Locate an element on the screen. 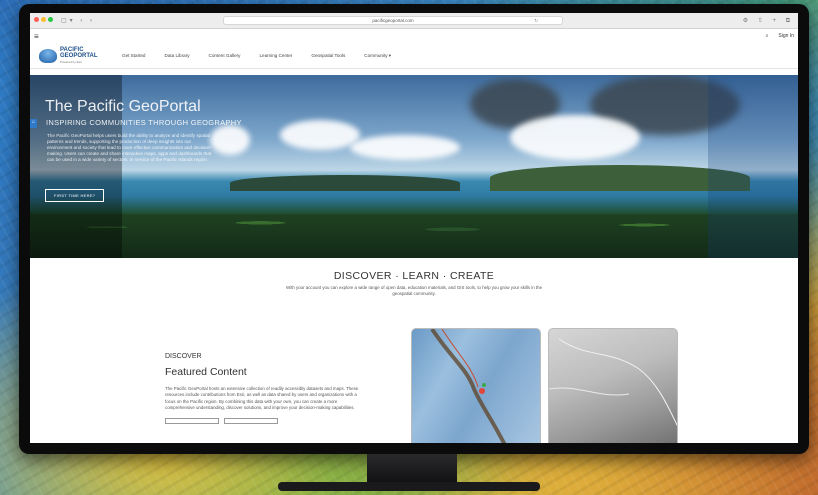 The height and width of the screenshot is (495, 818). hero-subtitle: INSPIRING COMMUNITIES THROUGH GEOGRAPHY is located at coordinates (144, 122).